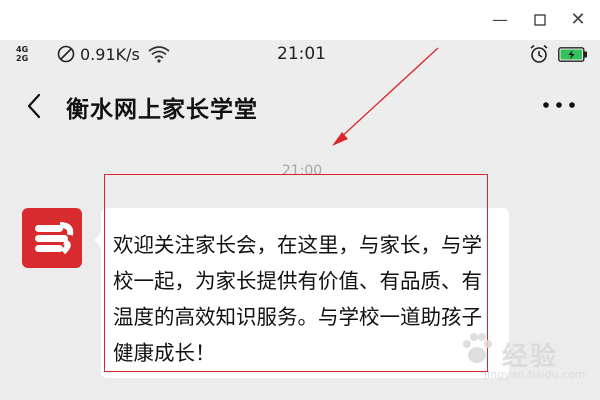  I want to click on status-clock: 21:01, so click(301, 54).